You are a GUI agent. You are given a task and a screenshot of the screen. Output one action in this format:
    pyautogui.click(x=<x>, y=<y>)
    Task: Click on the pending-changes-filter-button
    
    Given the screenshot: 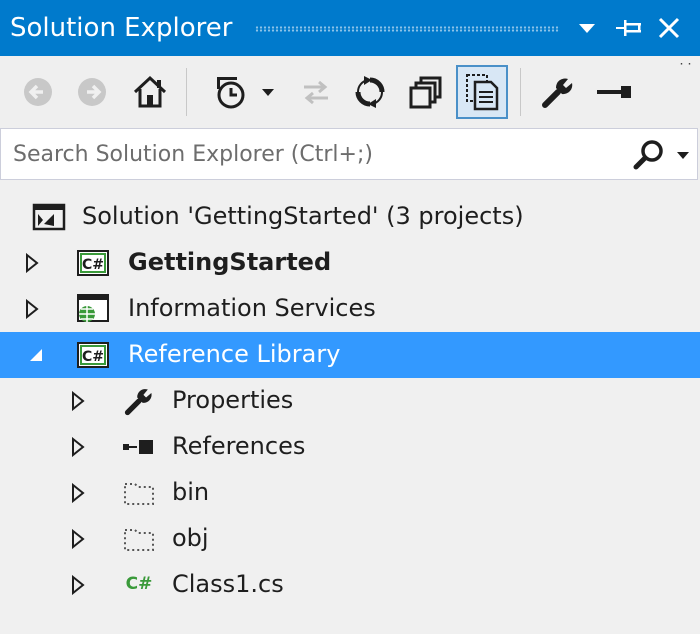 What is the action you would take?
    pyautogui.click(x=228, y=92)
    